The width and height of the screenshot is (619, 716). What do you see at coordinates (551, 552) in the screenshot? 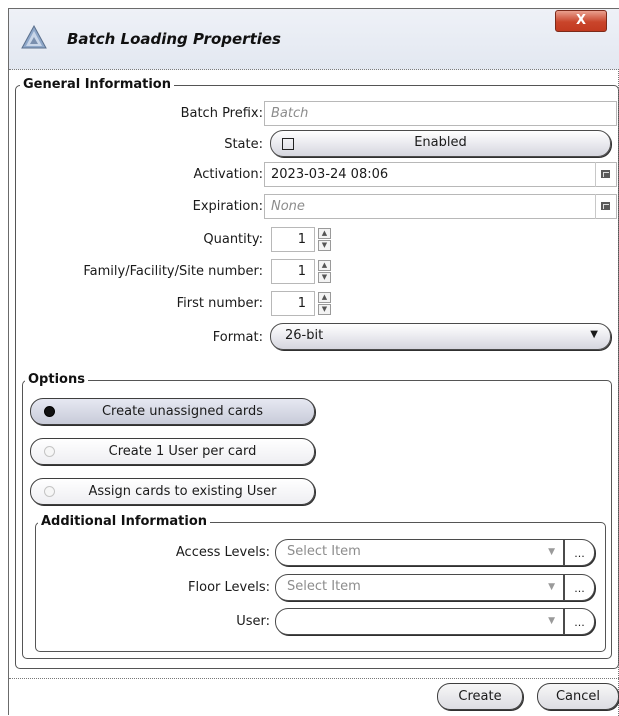
I see `access-levels-dropdown-icon: ▼` at bounding box center [551, 552].